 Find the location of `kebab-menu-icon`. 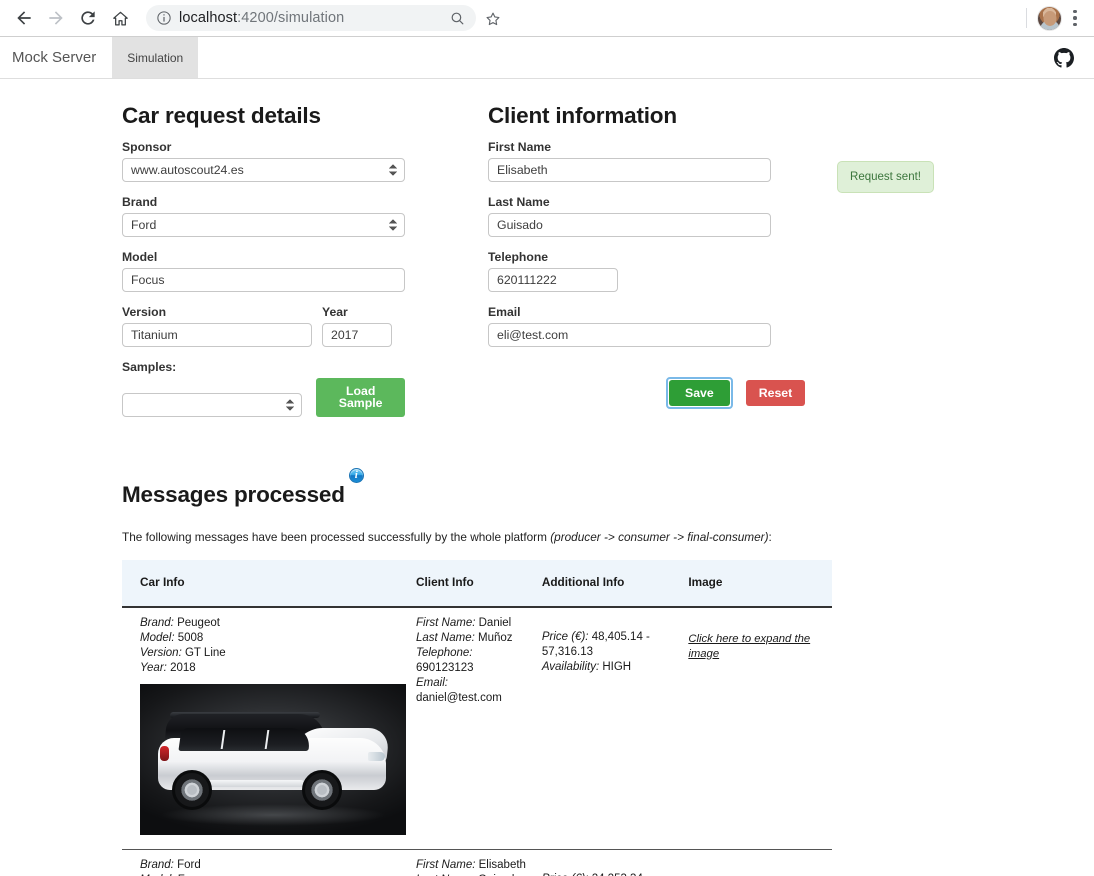

kebab-menu-icon is located at coordinates (1075, 18).